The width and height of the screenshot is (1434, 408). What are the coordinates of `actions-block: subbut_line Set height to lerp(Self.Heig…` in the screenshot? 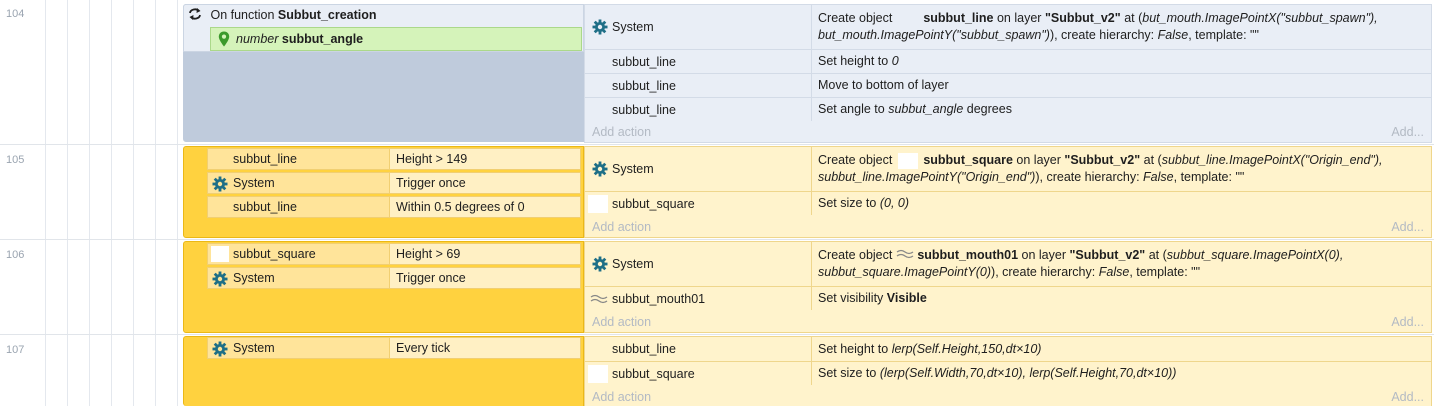 It's located at (1008, 371).